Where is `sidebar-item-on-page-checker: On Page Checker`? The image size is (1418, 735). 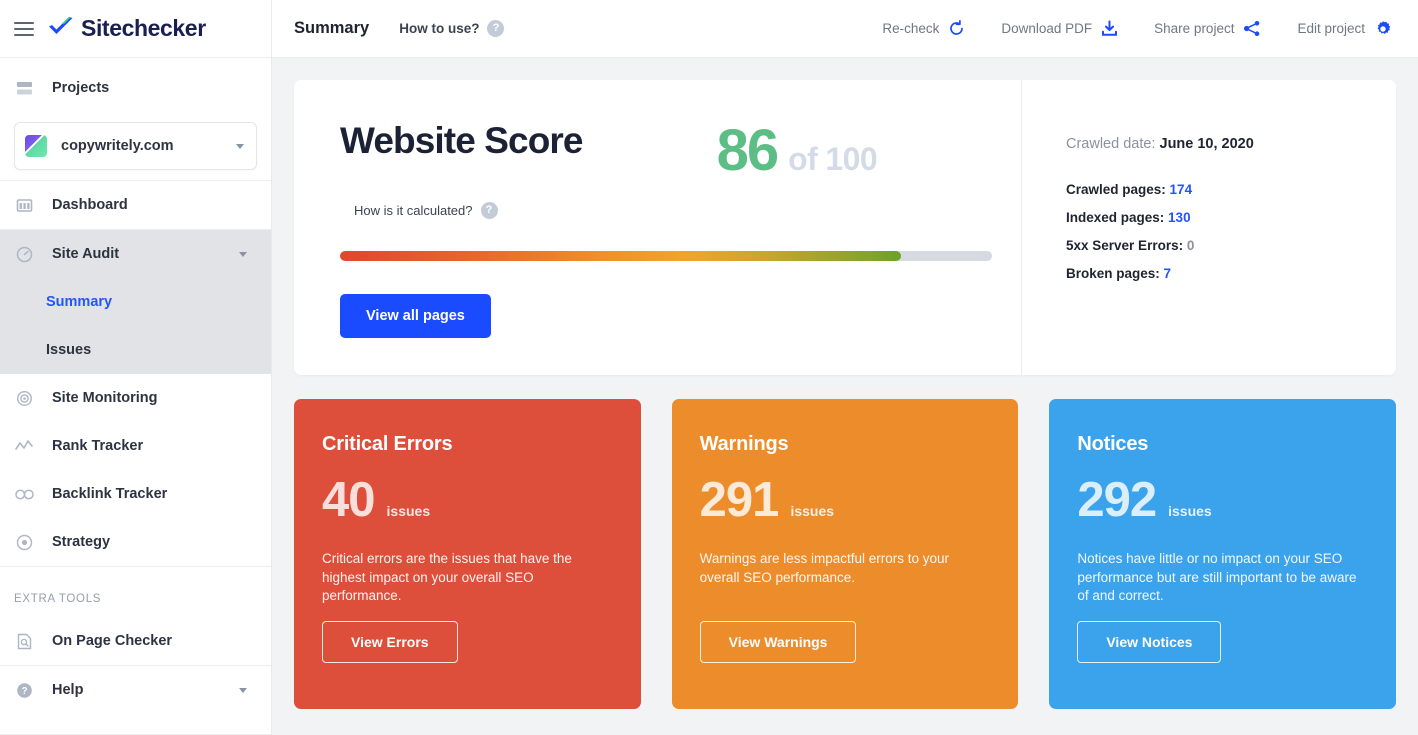
sidebar-item-on-page-checker: On Page Checker is located at coordinates (135, 641).